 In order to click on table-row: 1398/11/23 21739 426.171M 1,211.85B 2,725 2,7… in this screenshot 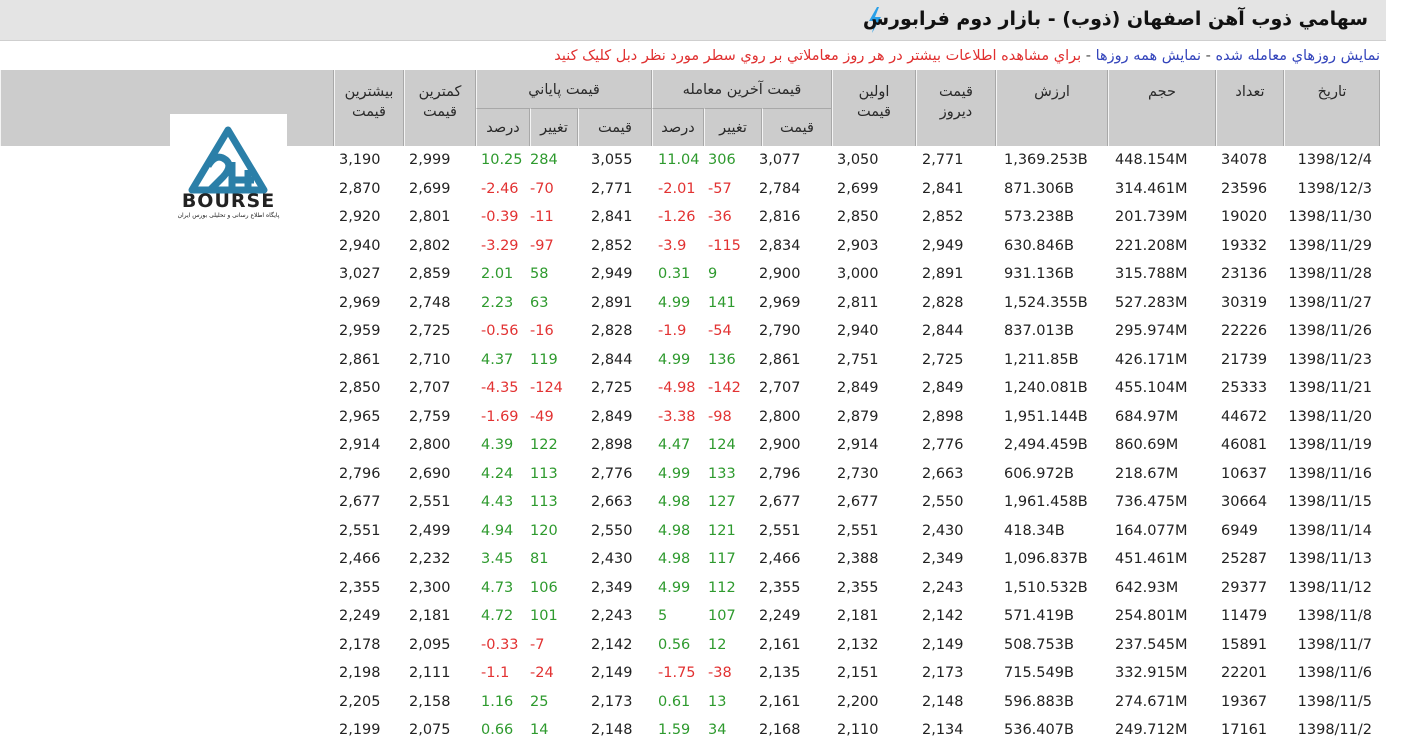, I will do `click(690, 360)`.